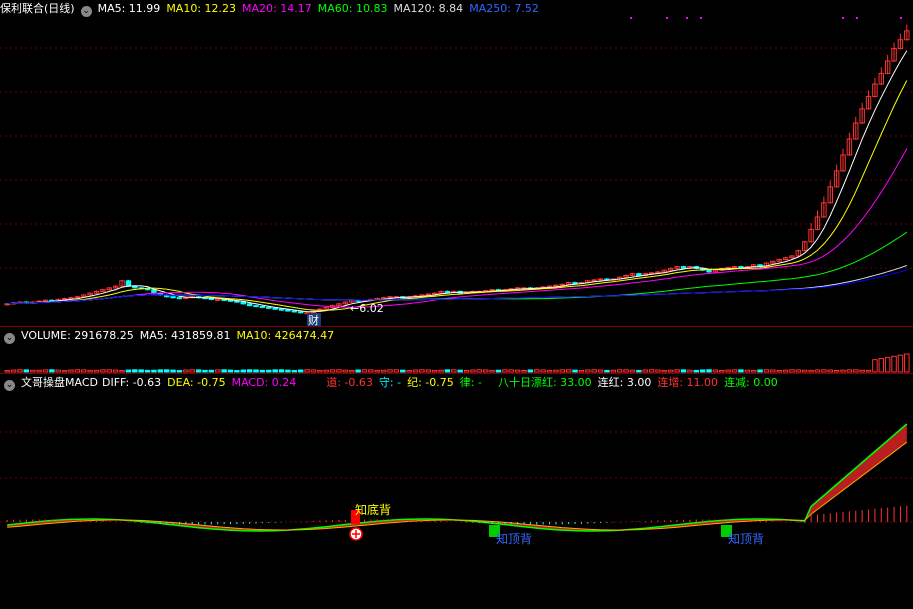  Describe the element at coordinates (514, 539) in the screenshot. I see `top-div-label: 知顶背` at that location.